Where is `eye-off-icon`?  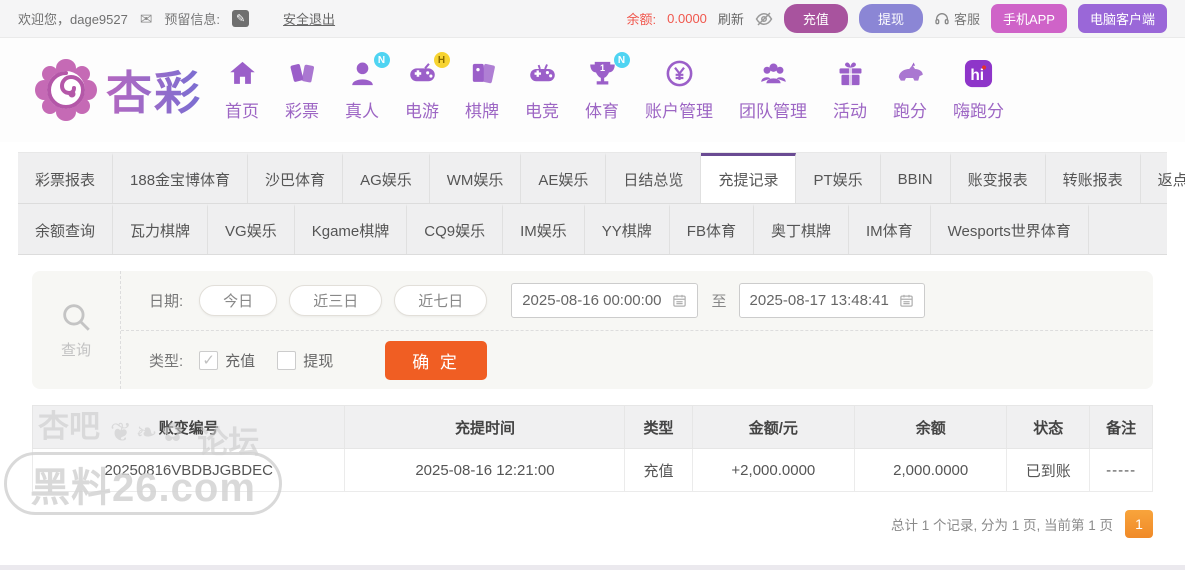
eye-off-icon is located at coordinates (764, 19).